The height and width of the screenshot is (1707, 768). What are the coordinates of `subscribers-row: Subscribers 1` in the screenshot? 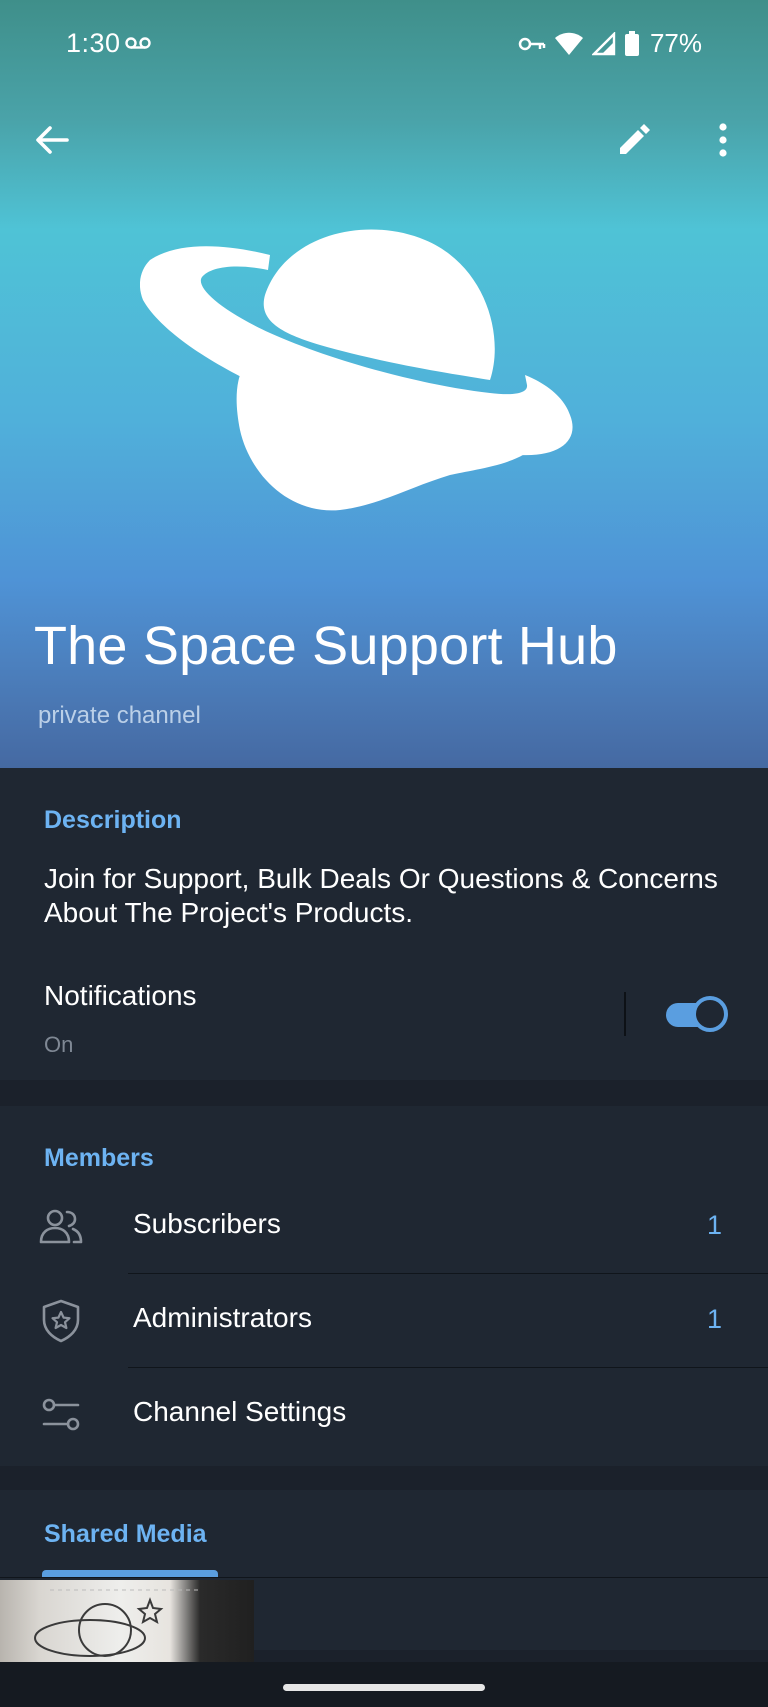 It's located at (384, 1227).